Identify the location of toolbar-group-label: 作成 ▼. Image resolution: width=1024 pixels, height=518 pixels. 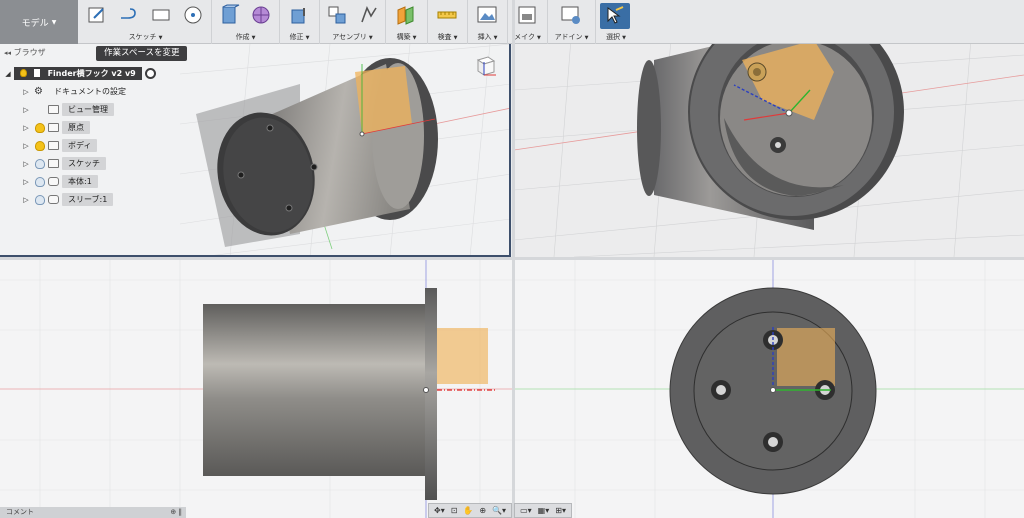
(245, 37).